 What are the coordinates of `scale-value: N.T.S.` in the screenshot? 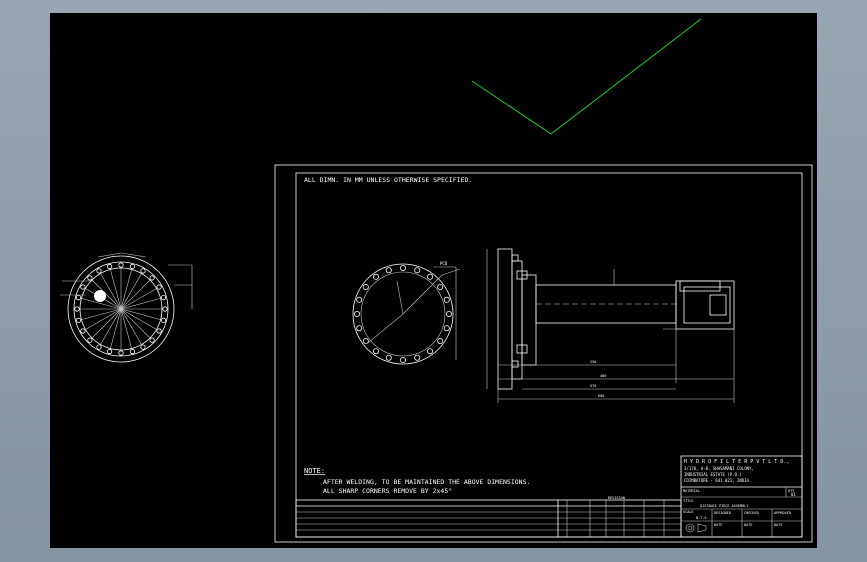 It's located at (702, 518).